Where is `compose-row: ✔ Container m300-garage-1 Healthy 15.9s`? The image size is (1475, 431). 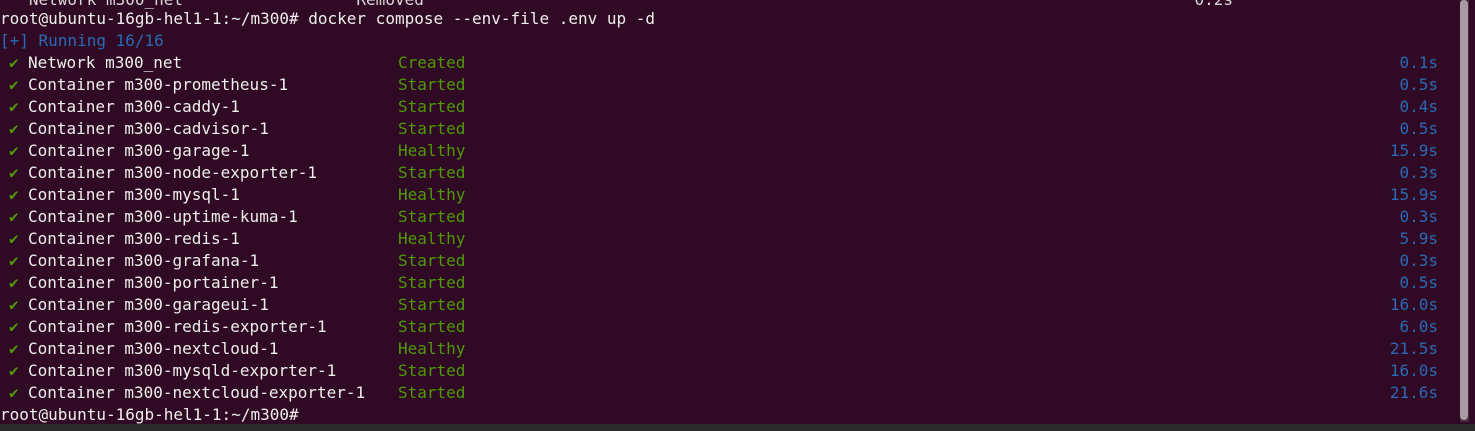
compose-row: ✔ Container m300-garage-1 Healthy 15.9s is located at coordinates (720, 151).